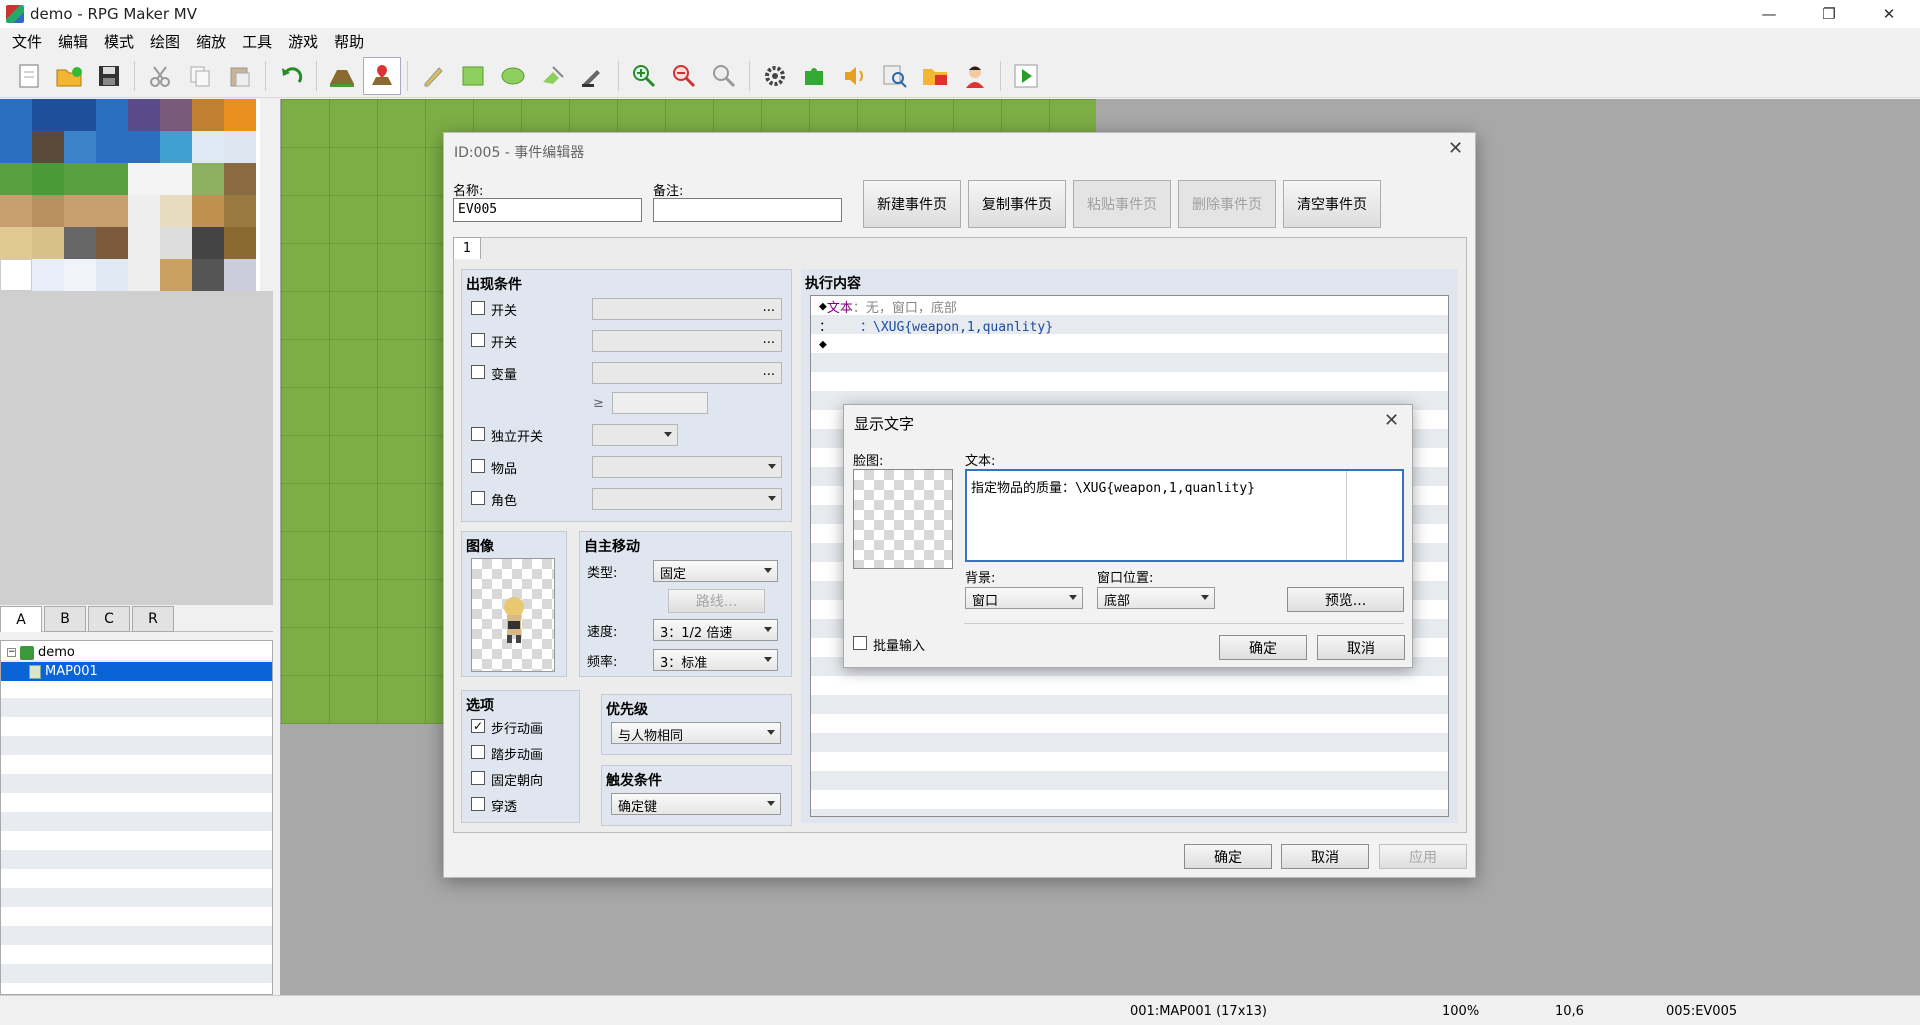  Describe the element at coordinates (504, 343) in the screenshot. I see `switch2-label: 开关` at that location.